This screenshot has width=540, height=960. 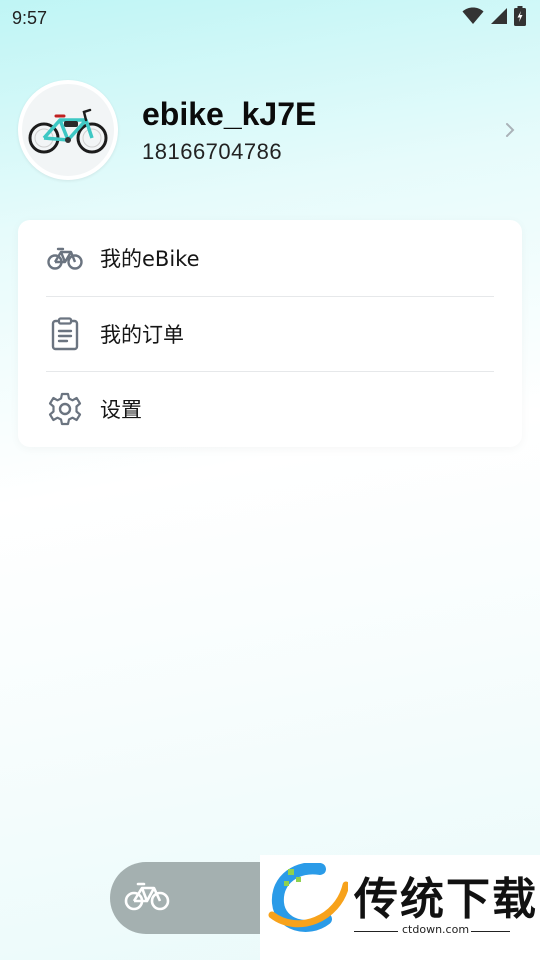 I want to click on watermark-logo-icon, so click(x=309, y=900).